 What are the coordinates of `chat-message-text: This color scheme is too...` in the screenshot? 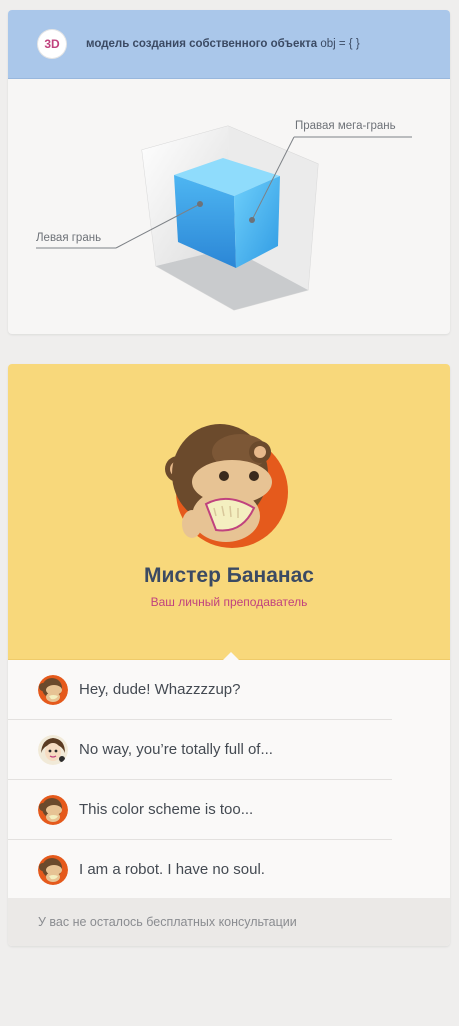 It's located at (166, 809).